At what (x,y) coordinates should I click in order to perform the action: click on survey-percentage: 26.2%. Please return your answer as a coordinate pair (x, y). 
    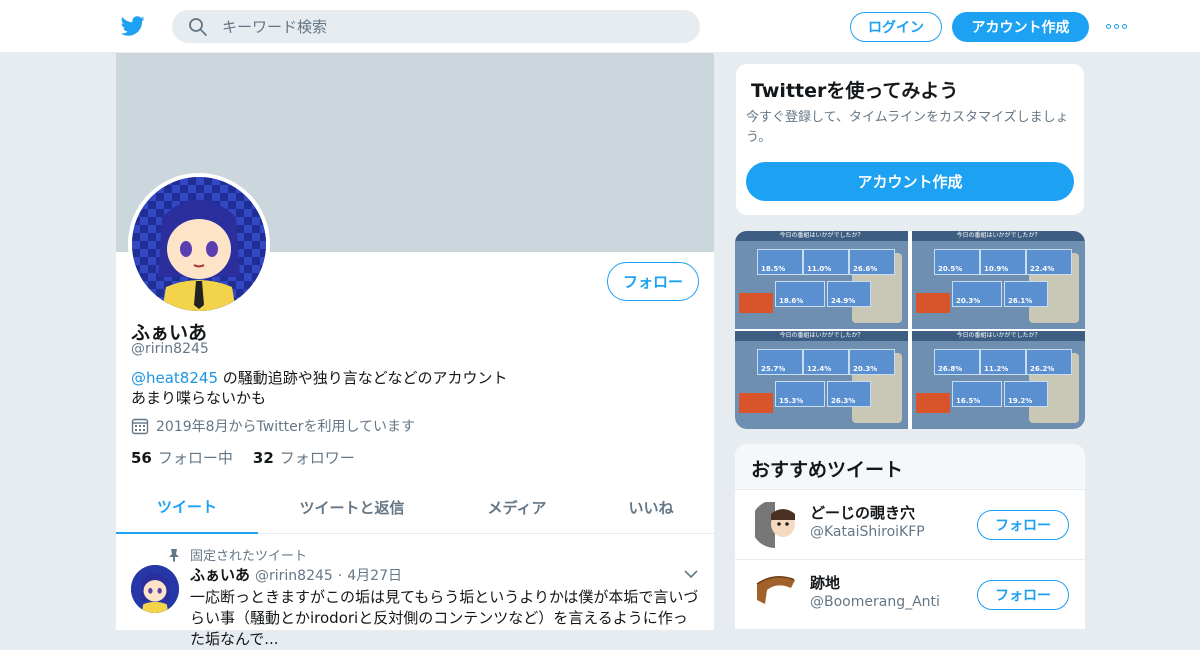
    Looking at the image, I should click on (1042, 369).